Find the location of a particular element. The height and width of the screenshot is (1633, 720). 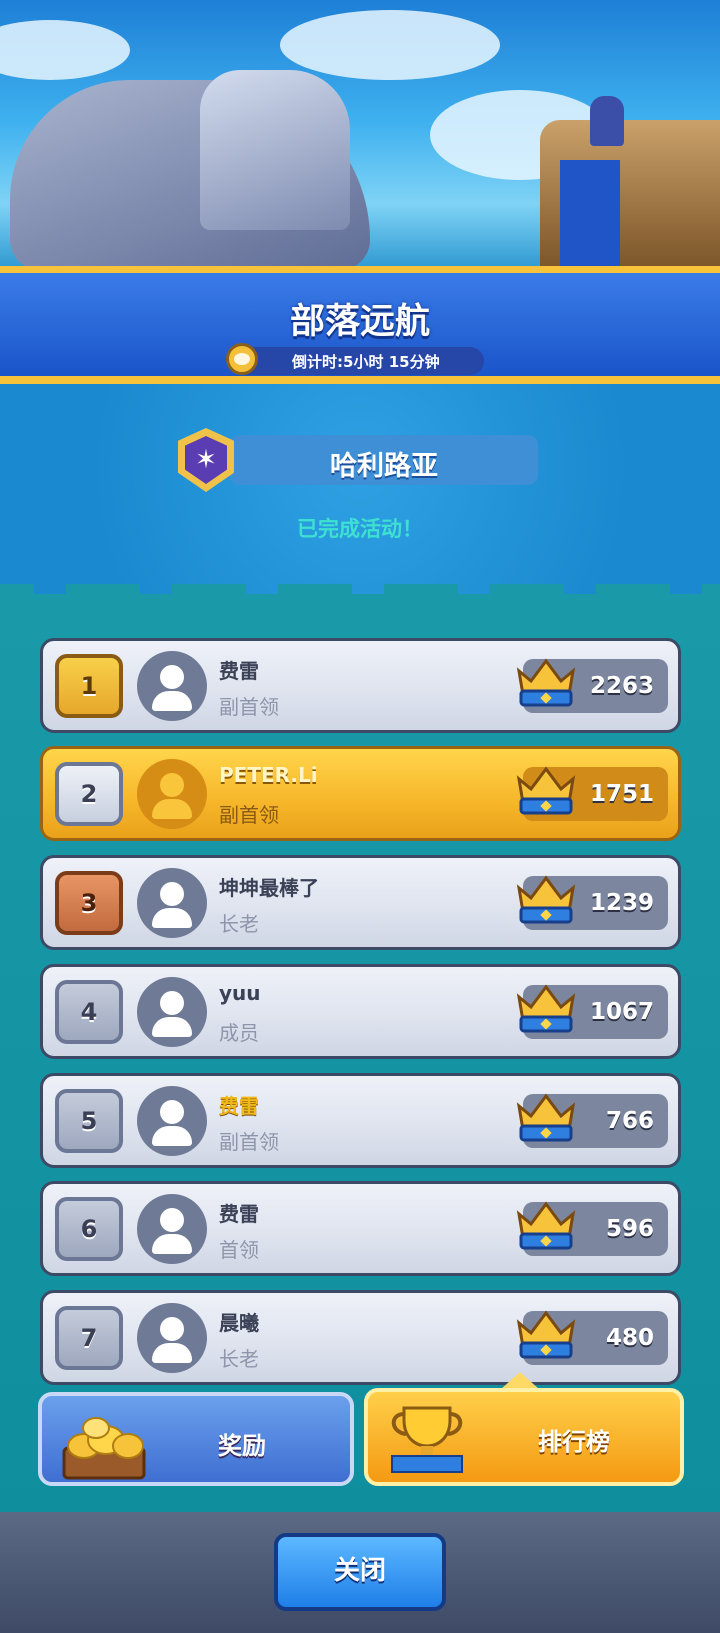

event-title-band: 部落远航 倒计时:5小时 15分钟 is located at coordinates (360, 325).